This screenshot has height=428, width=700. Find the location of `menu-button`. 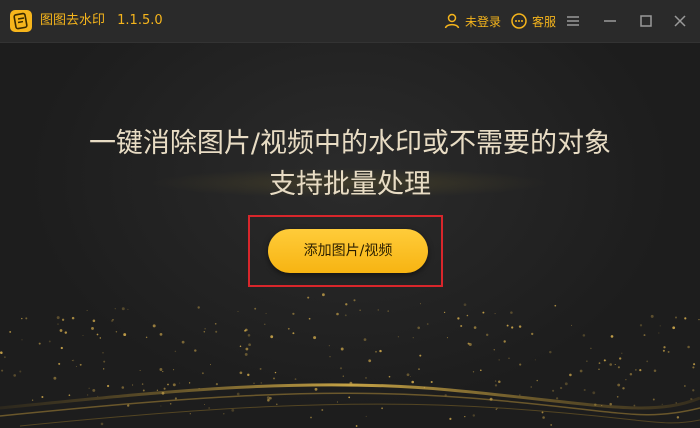

menu-button is located at coordinates (573, 21).